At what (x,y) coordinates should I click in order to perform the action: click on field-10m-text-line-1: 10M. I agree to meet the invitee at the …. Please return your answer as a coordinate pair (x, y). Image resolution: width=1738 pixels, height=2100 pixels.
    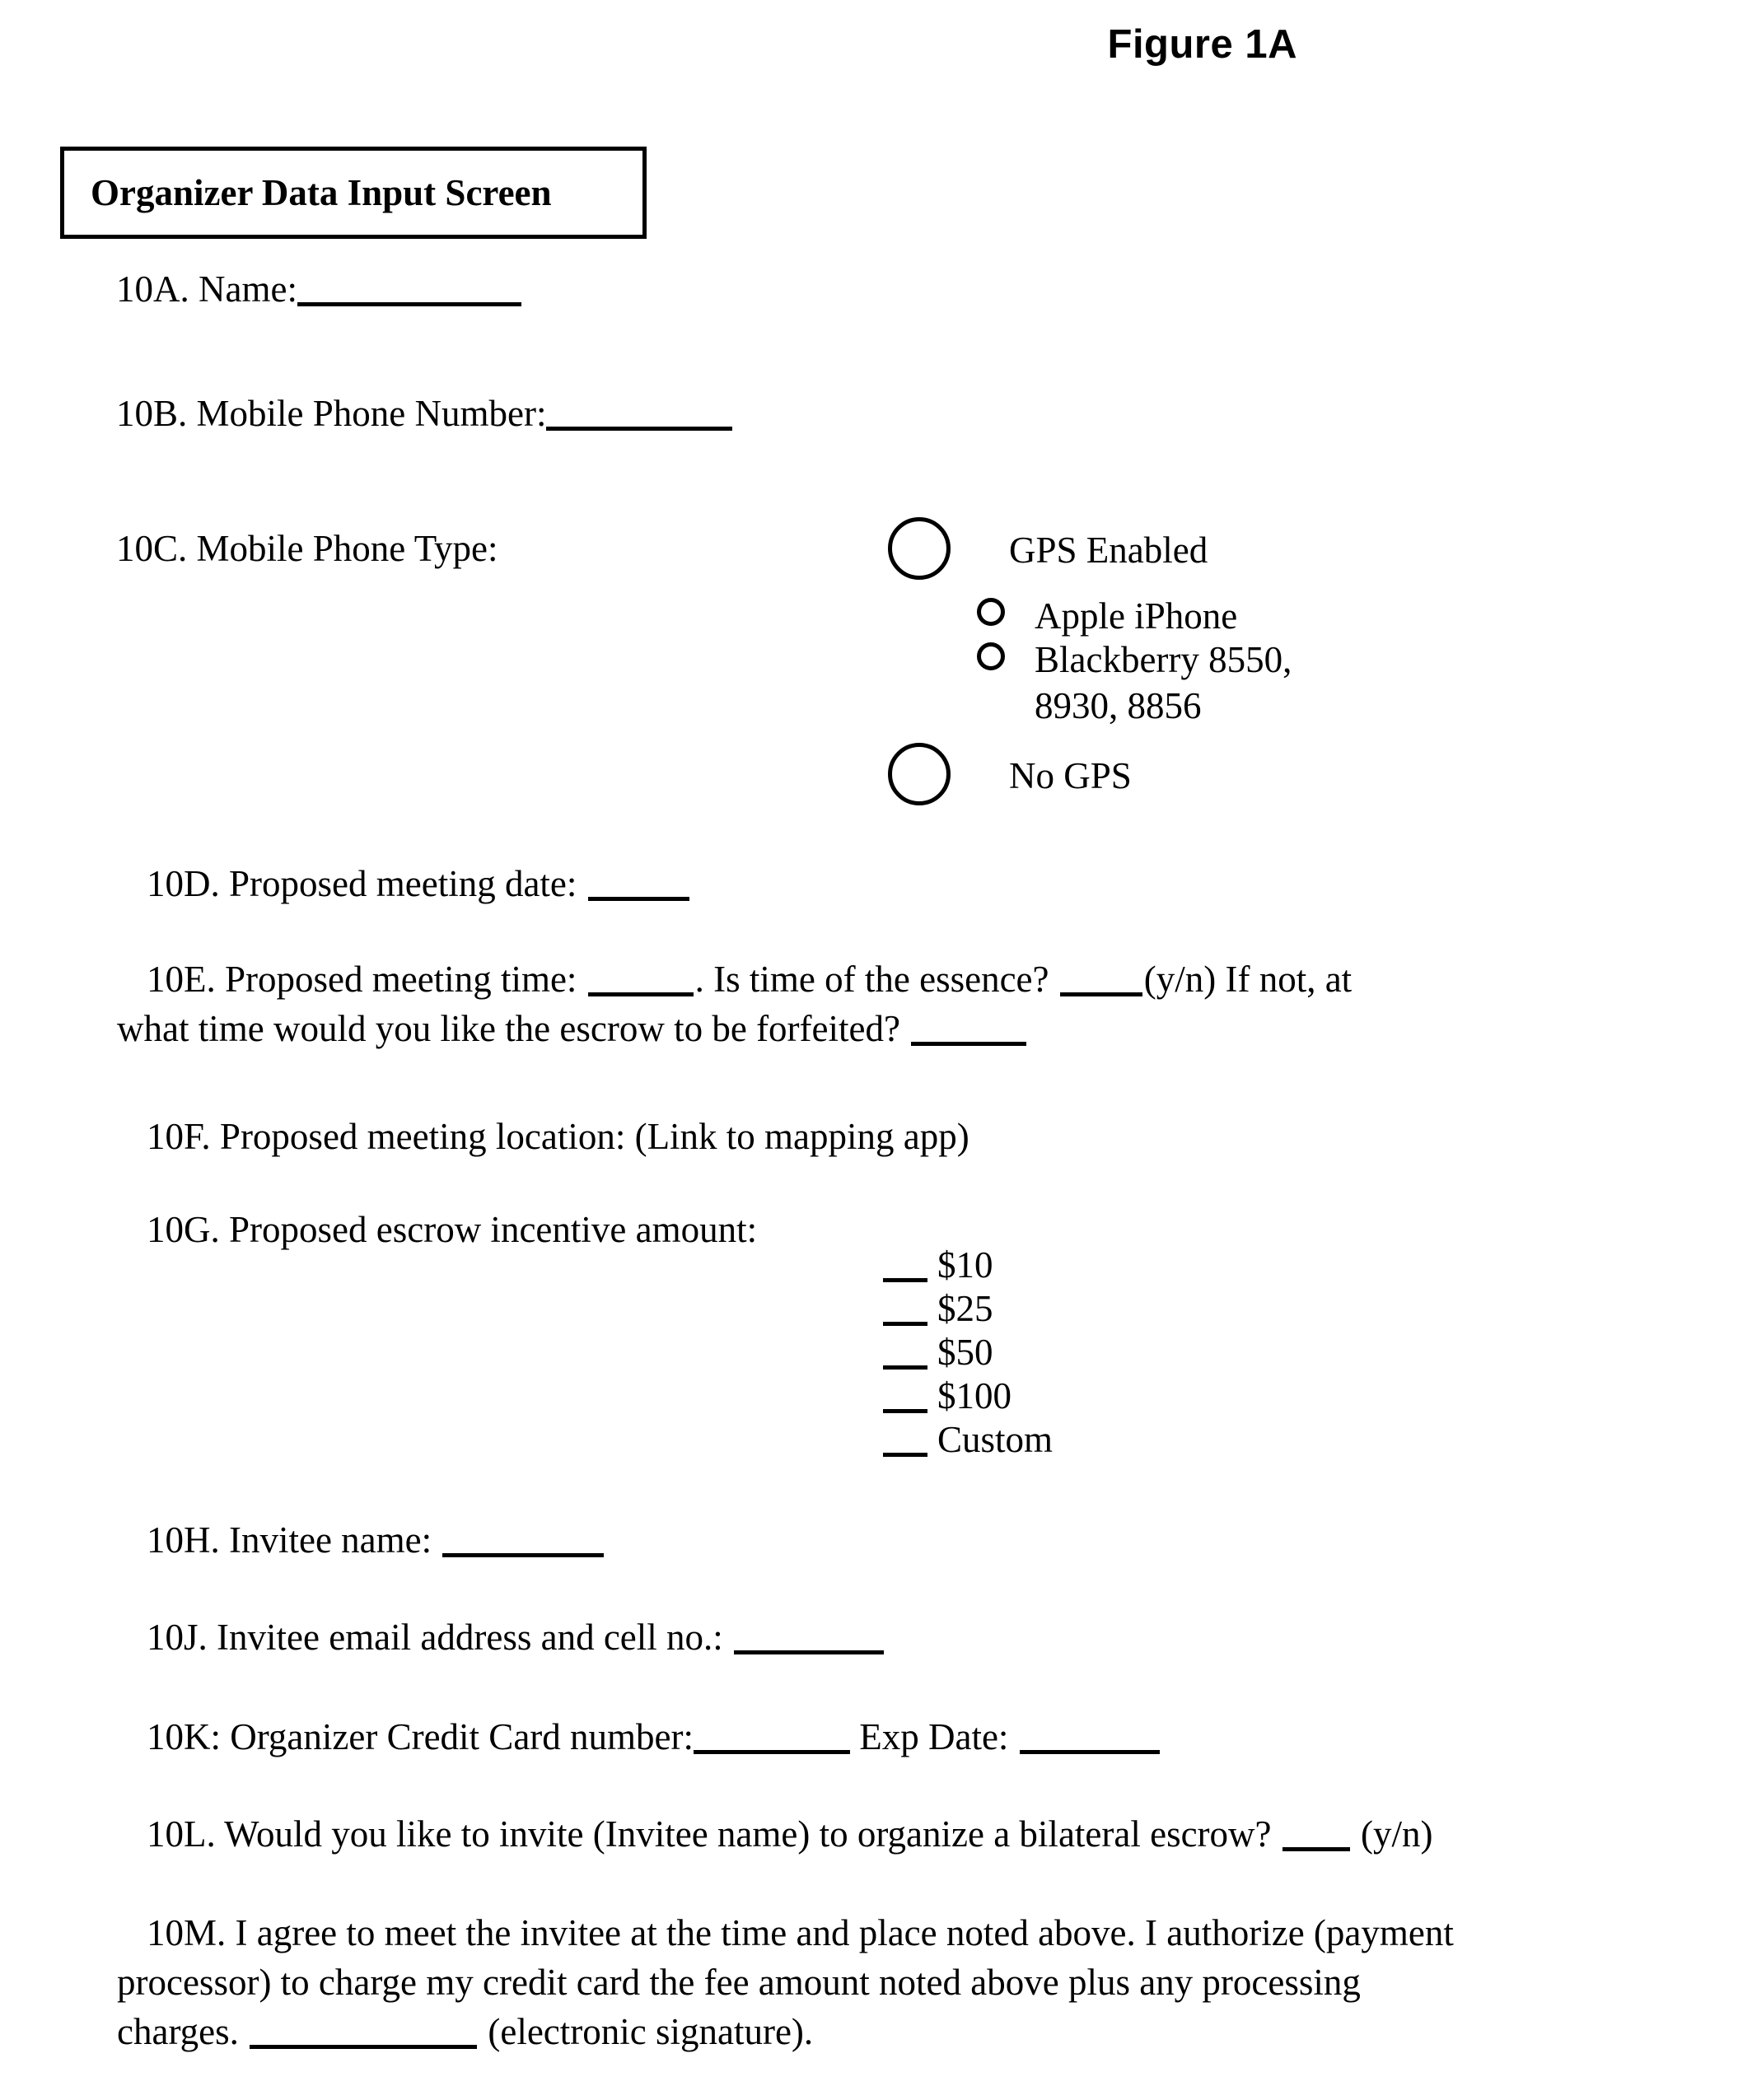
    Looking at the image, I should click on (800, 1932).